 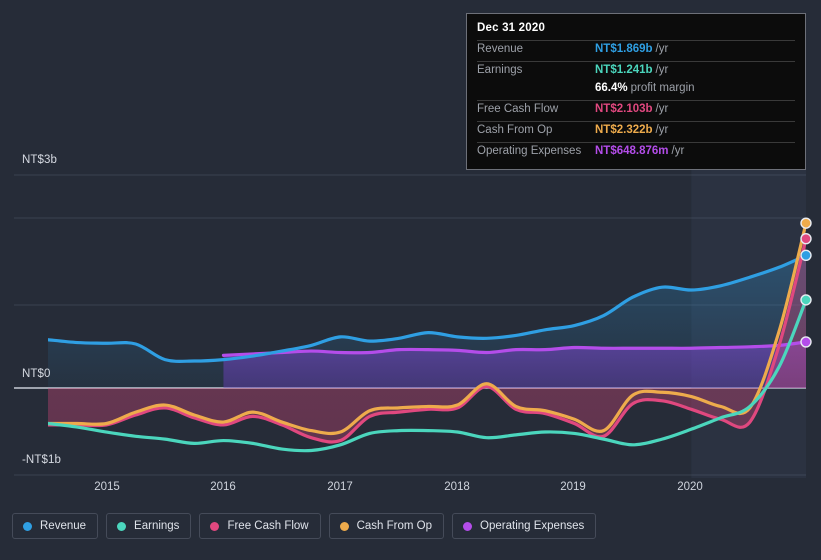 I want to click on legend-item-free-cash-flow: Free Cash Flow, so click(x=260, y=526).